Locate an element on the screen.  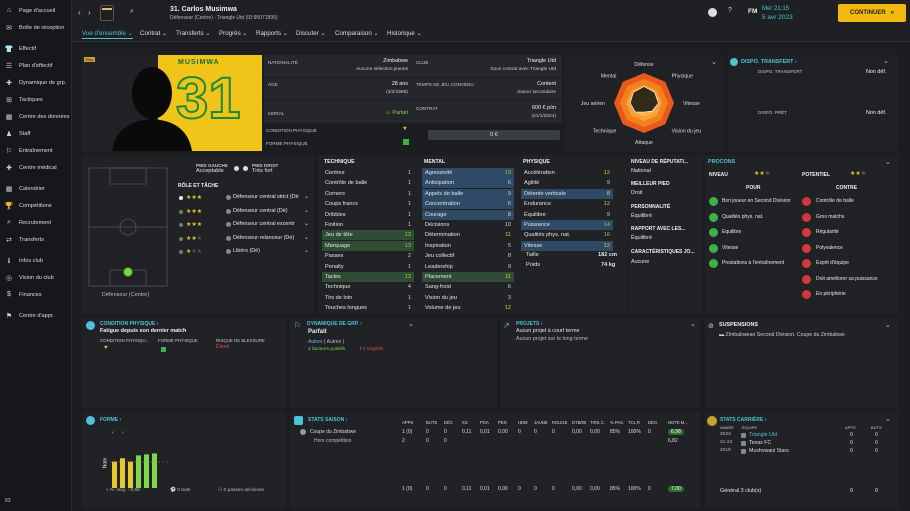
season-stats-title: STATS SAISON › is located at coordinates (327, 420).